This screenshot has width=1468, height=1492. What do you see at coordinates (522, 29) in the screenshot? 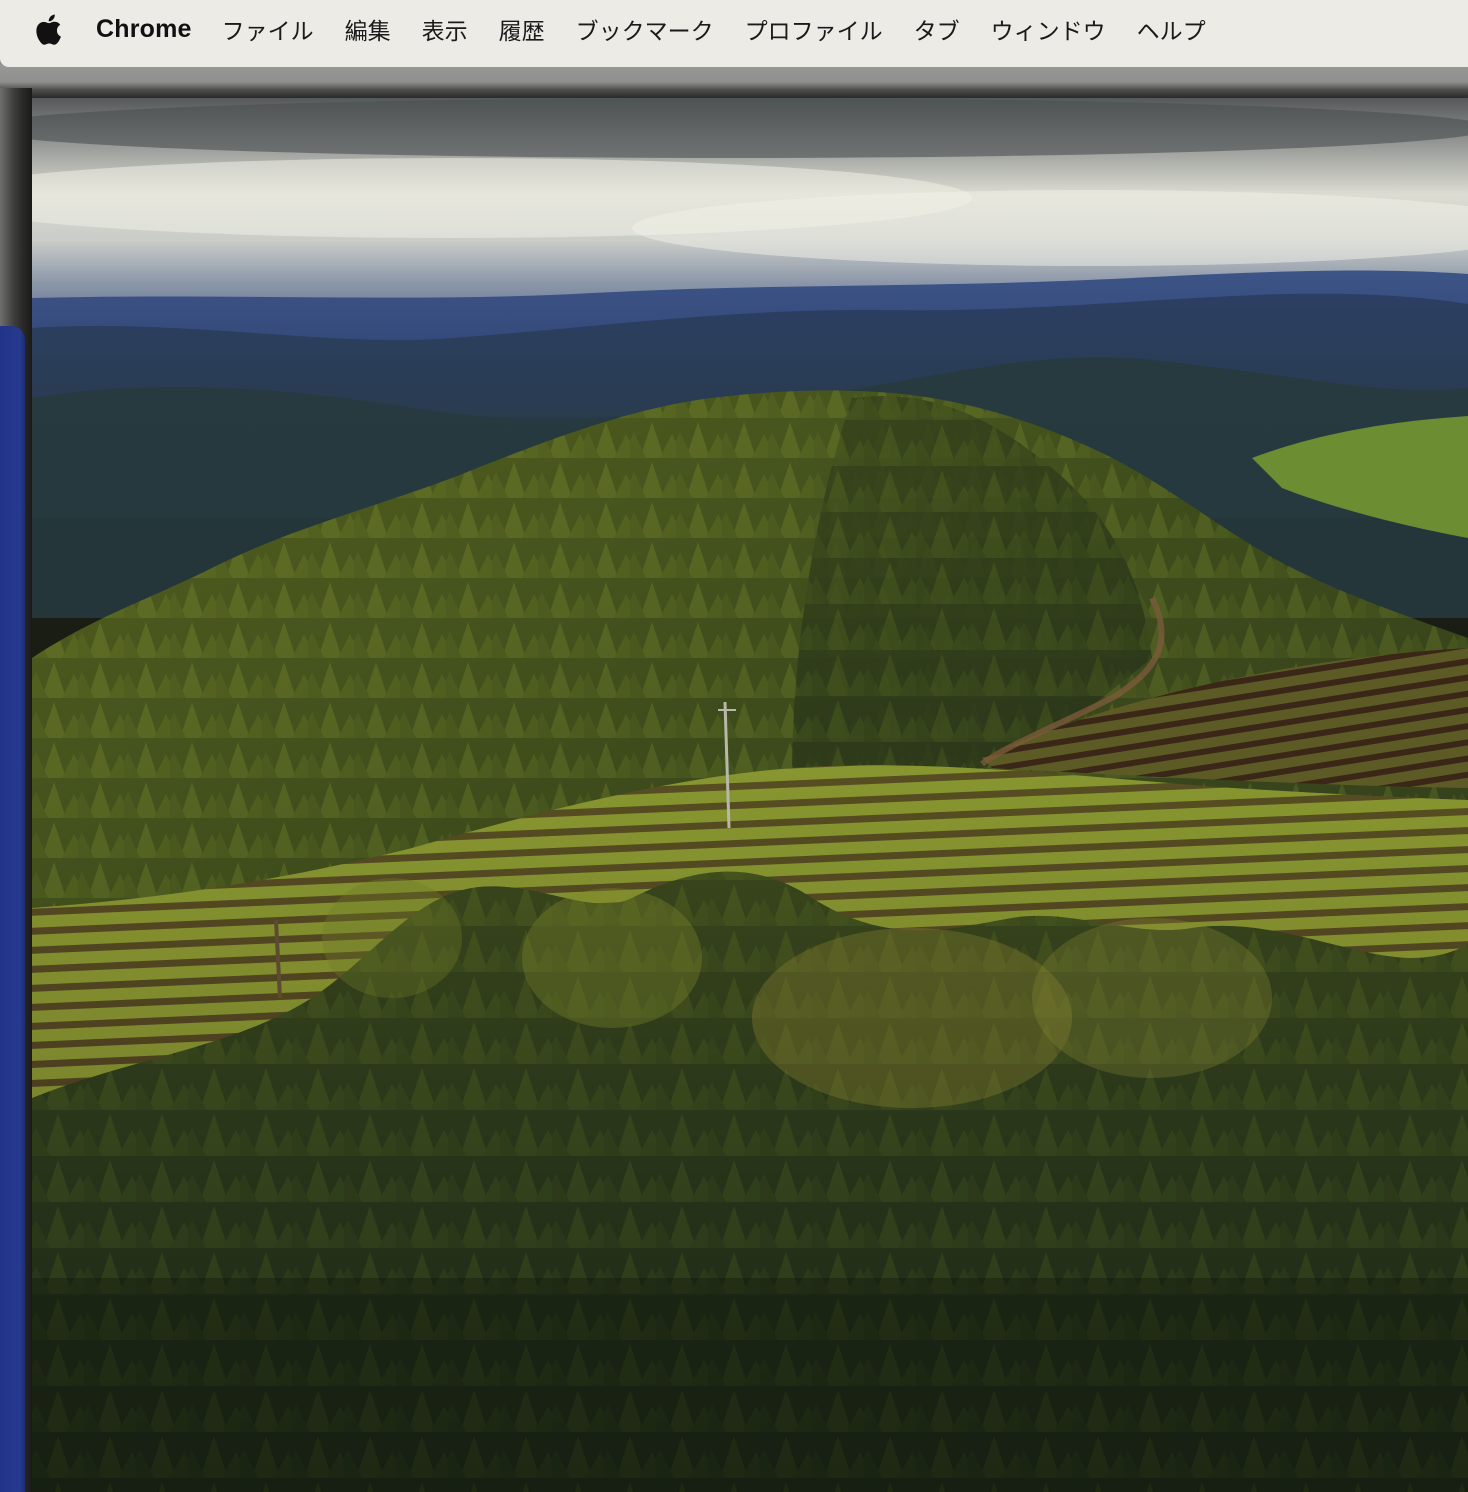
I see `menu-history: 履歴` at bounding box center [522, 29].